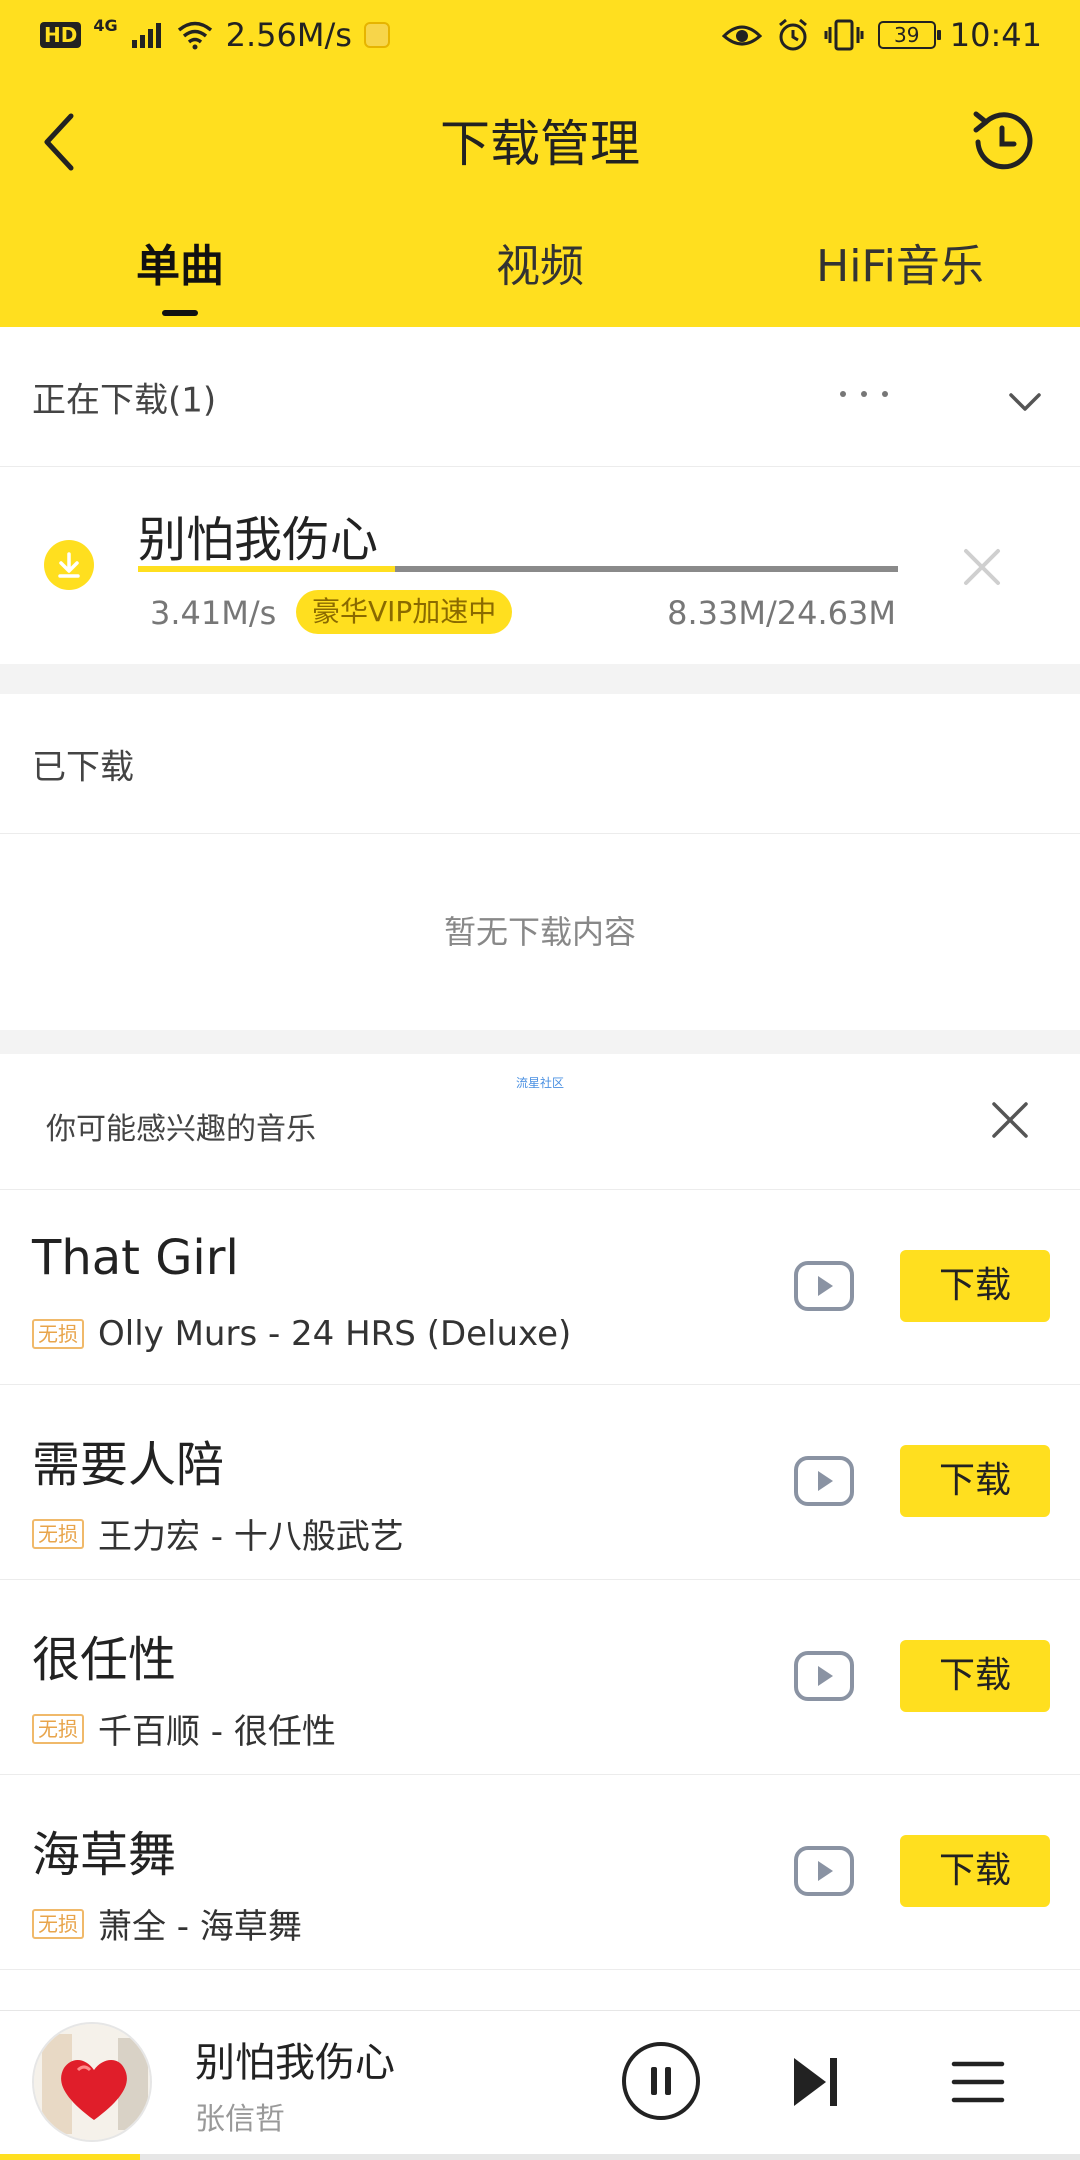 Image resolution: width=1080 pixels, height=2160 pixels. What do you see at coordinates (741, 35) in the screenshot?
I see `eye-icon` at bounding box center [741, 35].